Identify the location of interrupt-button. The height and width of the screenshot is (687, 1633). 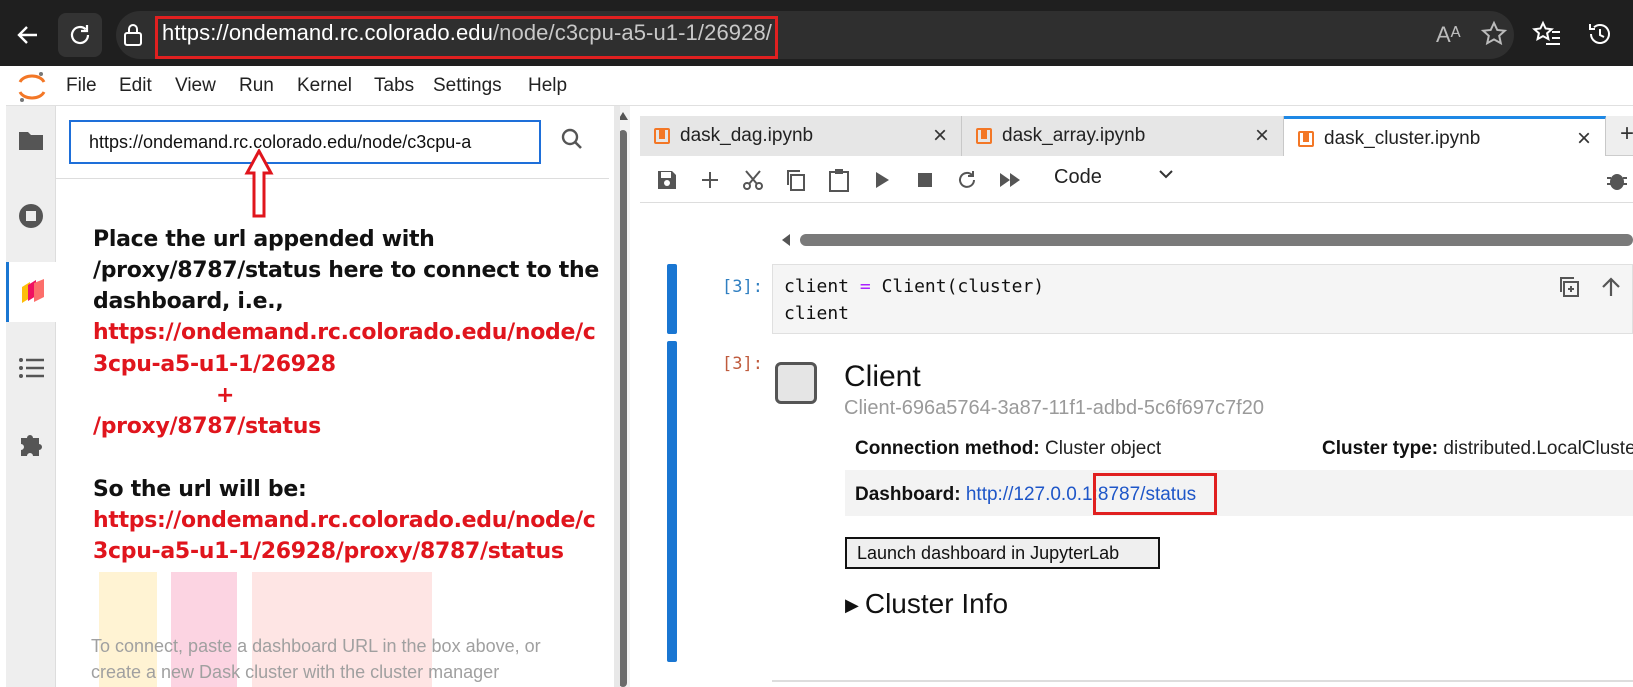
(925, 180).